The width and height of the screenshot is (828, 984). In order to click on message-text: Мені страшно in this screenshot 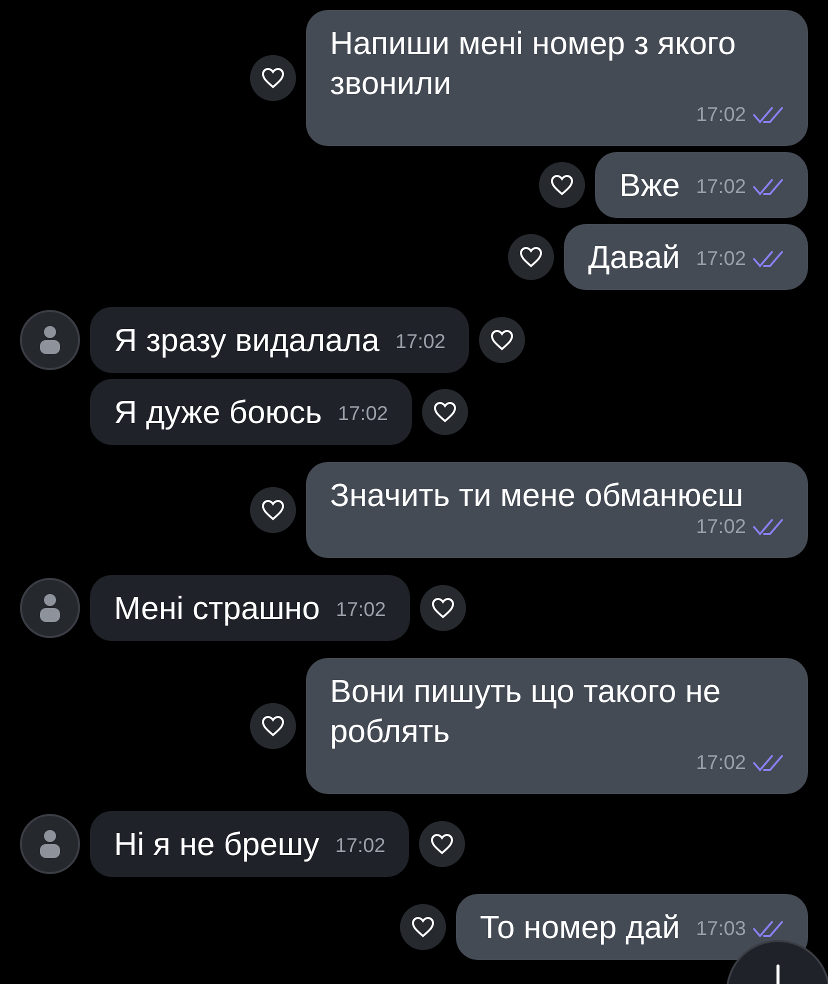, I will do `click(217, 608)`.